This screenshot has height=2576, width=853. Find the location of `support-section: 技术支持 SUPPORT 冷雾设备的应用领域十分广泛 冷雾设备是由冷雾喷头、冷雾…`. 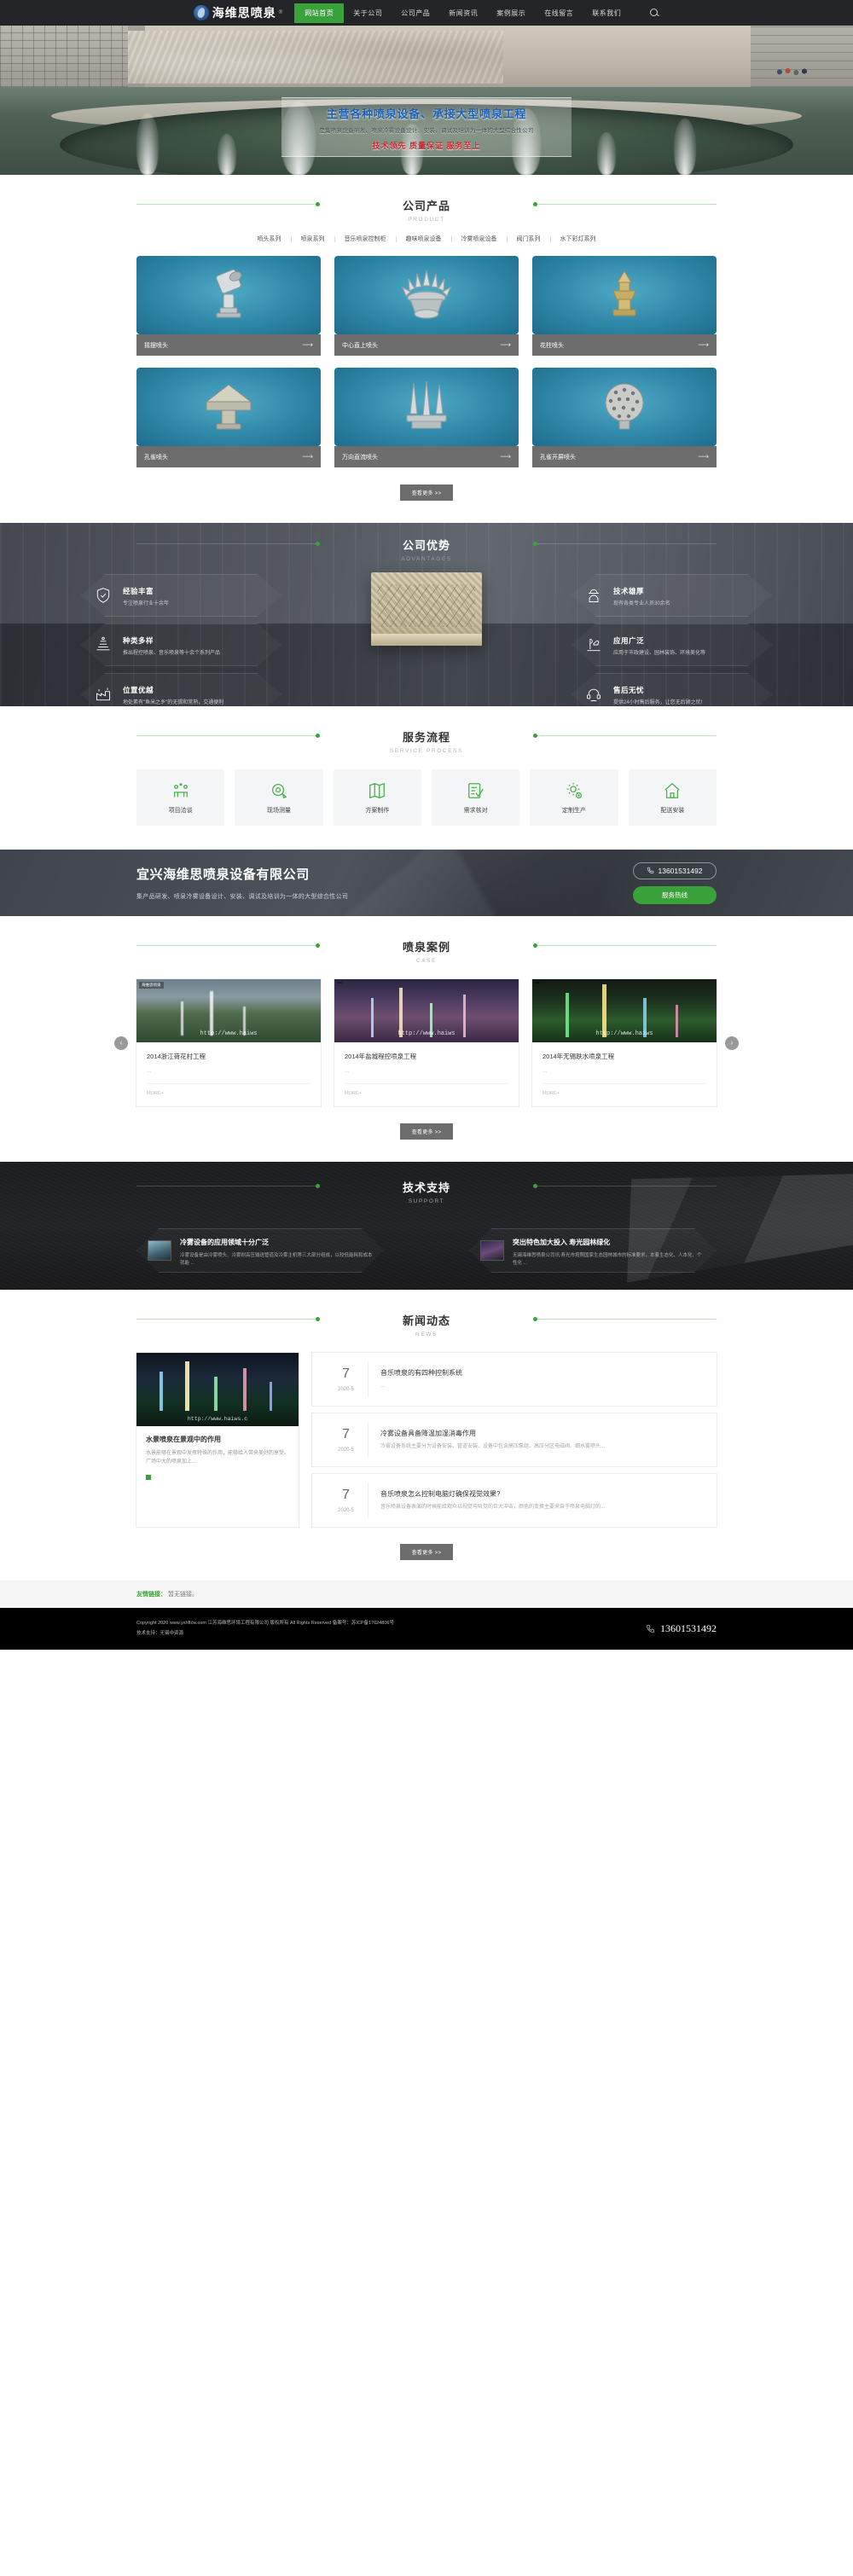

support-section: 技术支持 SUPPORT 冷雾设备的应用领域十分广泛 冷雾设备是由冷雾喷头、冷雾… is located at coordinates (426, 1226).